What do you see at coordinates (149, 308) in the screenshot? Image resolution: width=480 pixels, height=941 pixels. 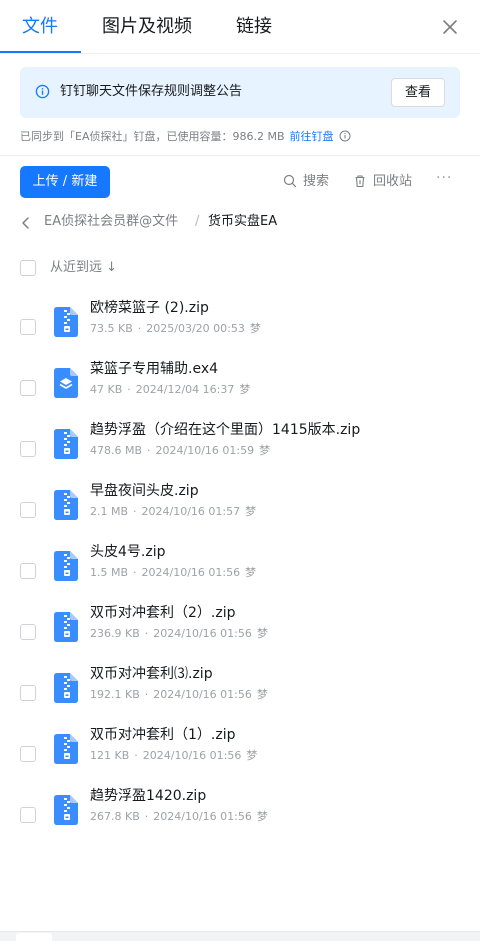 I see `file-name: 欧榜菜篮子 (2).zip` at bounding box center [149, 308].